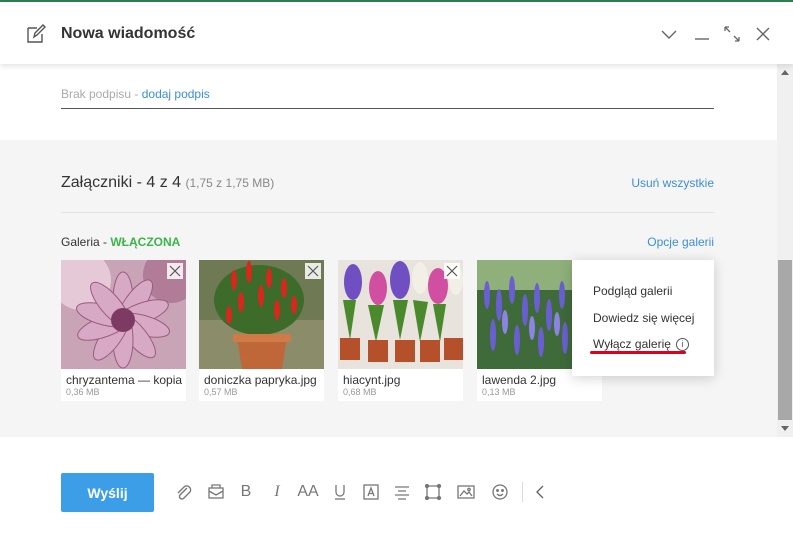 The image size is (793, 560). What do you see at coordinates (260, 380) in the screenshot?
I see `attachment-name: doniczka papryka.jpg` at bounding box center [260, 380].